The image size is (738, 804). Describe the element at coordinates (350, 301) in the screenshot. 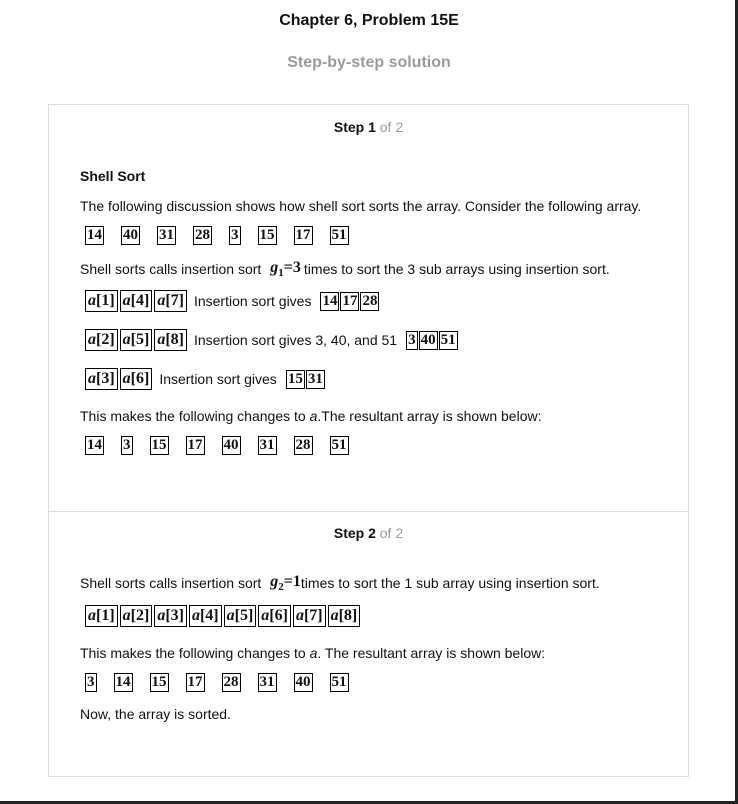

I see `sorted-cell: 17` at that location.